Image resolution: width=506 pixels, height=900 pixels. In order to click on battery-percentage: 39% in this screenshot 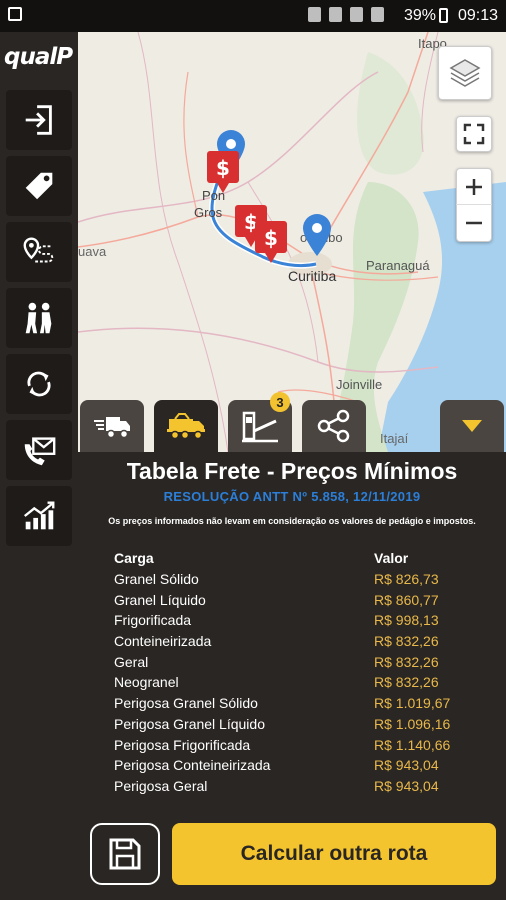, I will do `click(419, 15)`.